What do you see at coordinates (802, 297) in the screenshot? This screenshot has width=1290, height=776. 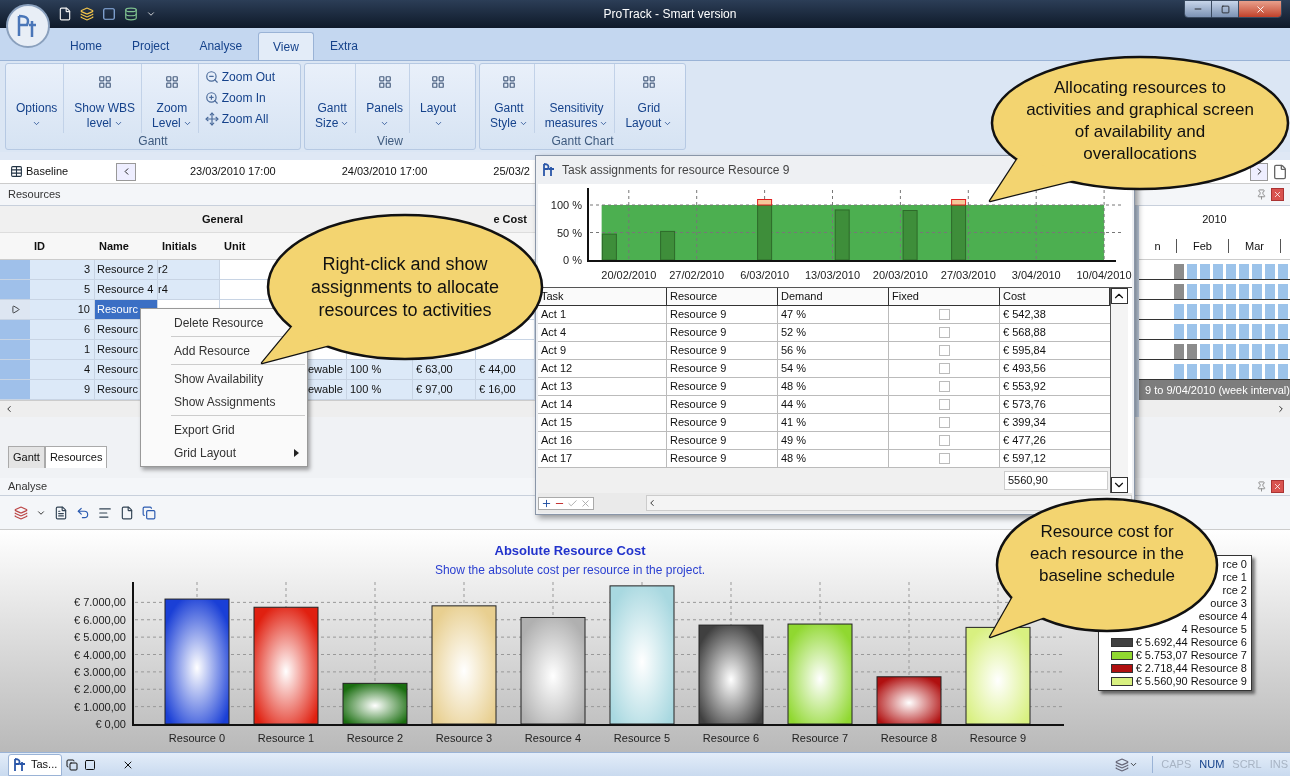 I see `column-header: Demand` at bounding box center [802, 297].